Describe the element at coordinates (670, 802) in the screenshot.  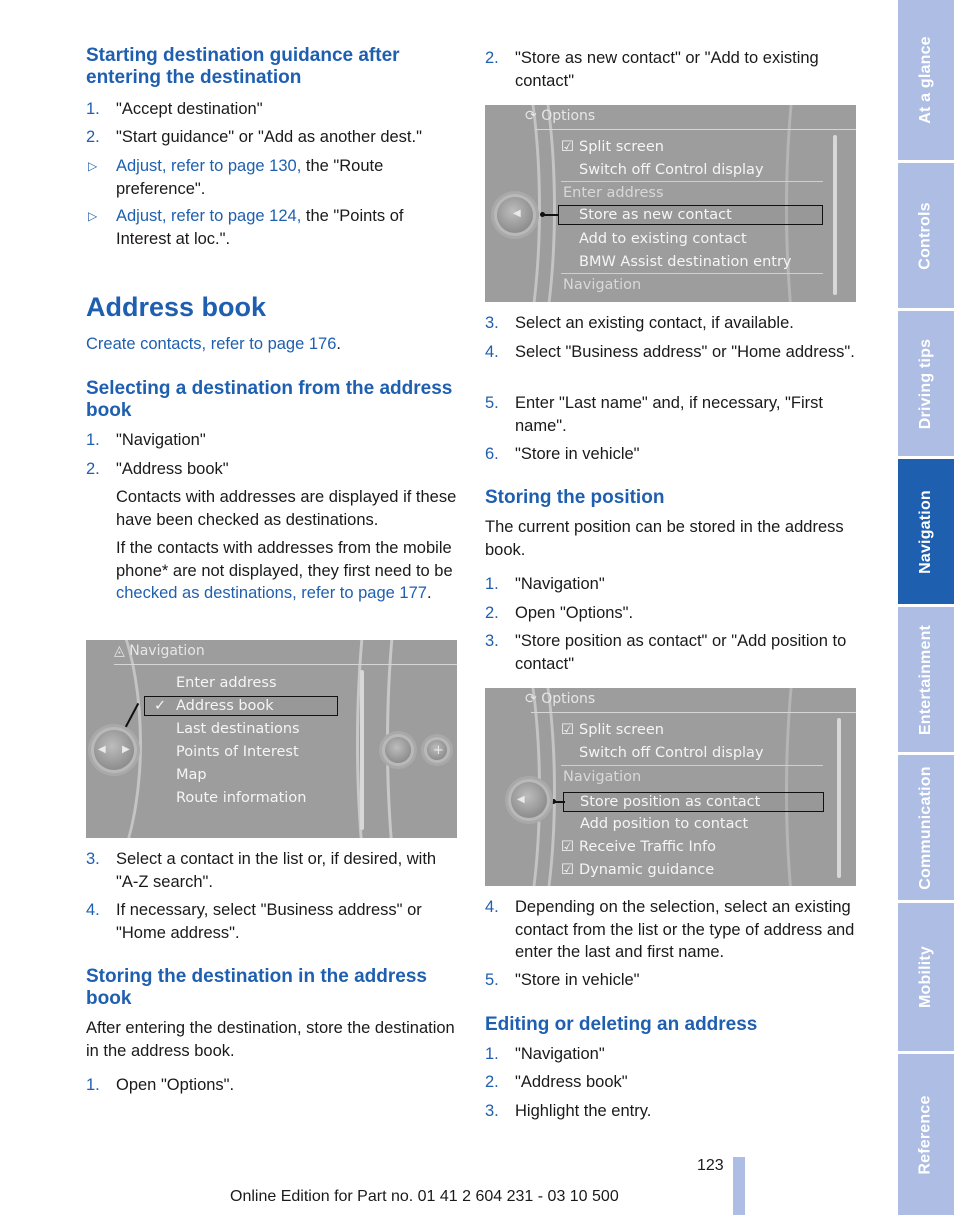
I see `menu-item-selected: Store position as contact` at that location.